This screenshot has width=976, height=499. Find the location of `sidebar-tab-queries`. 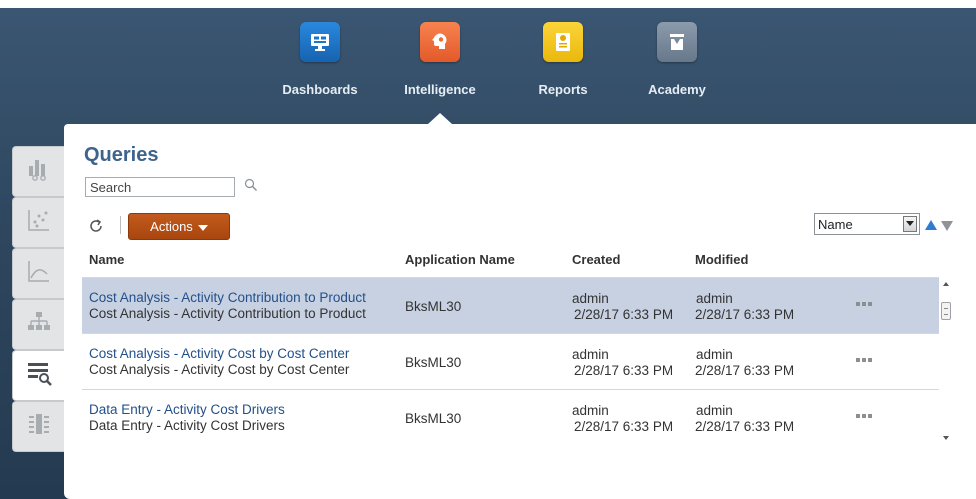

sidebar-tab-queries is located at coordinates (38, 375).